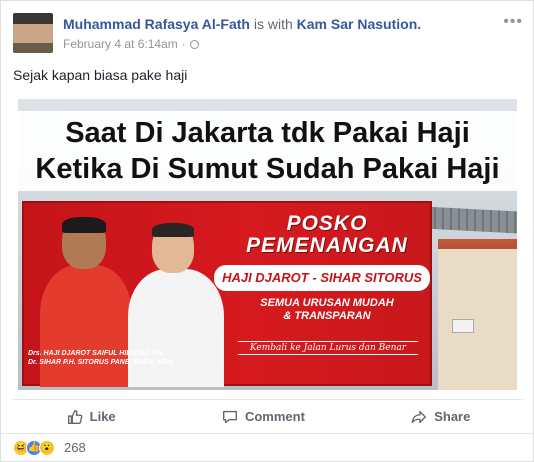  I want to click on post-actions-bar: Like Comment Share, so click(268, 413).